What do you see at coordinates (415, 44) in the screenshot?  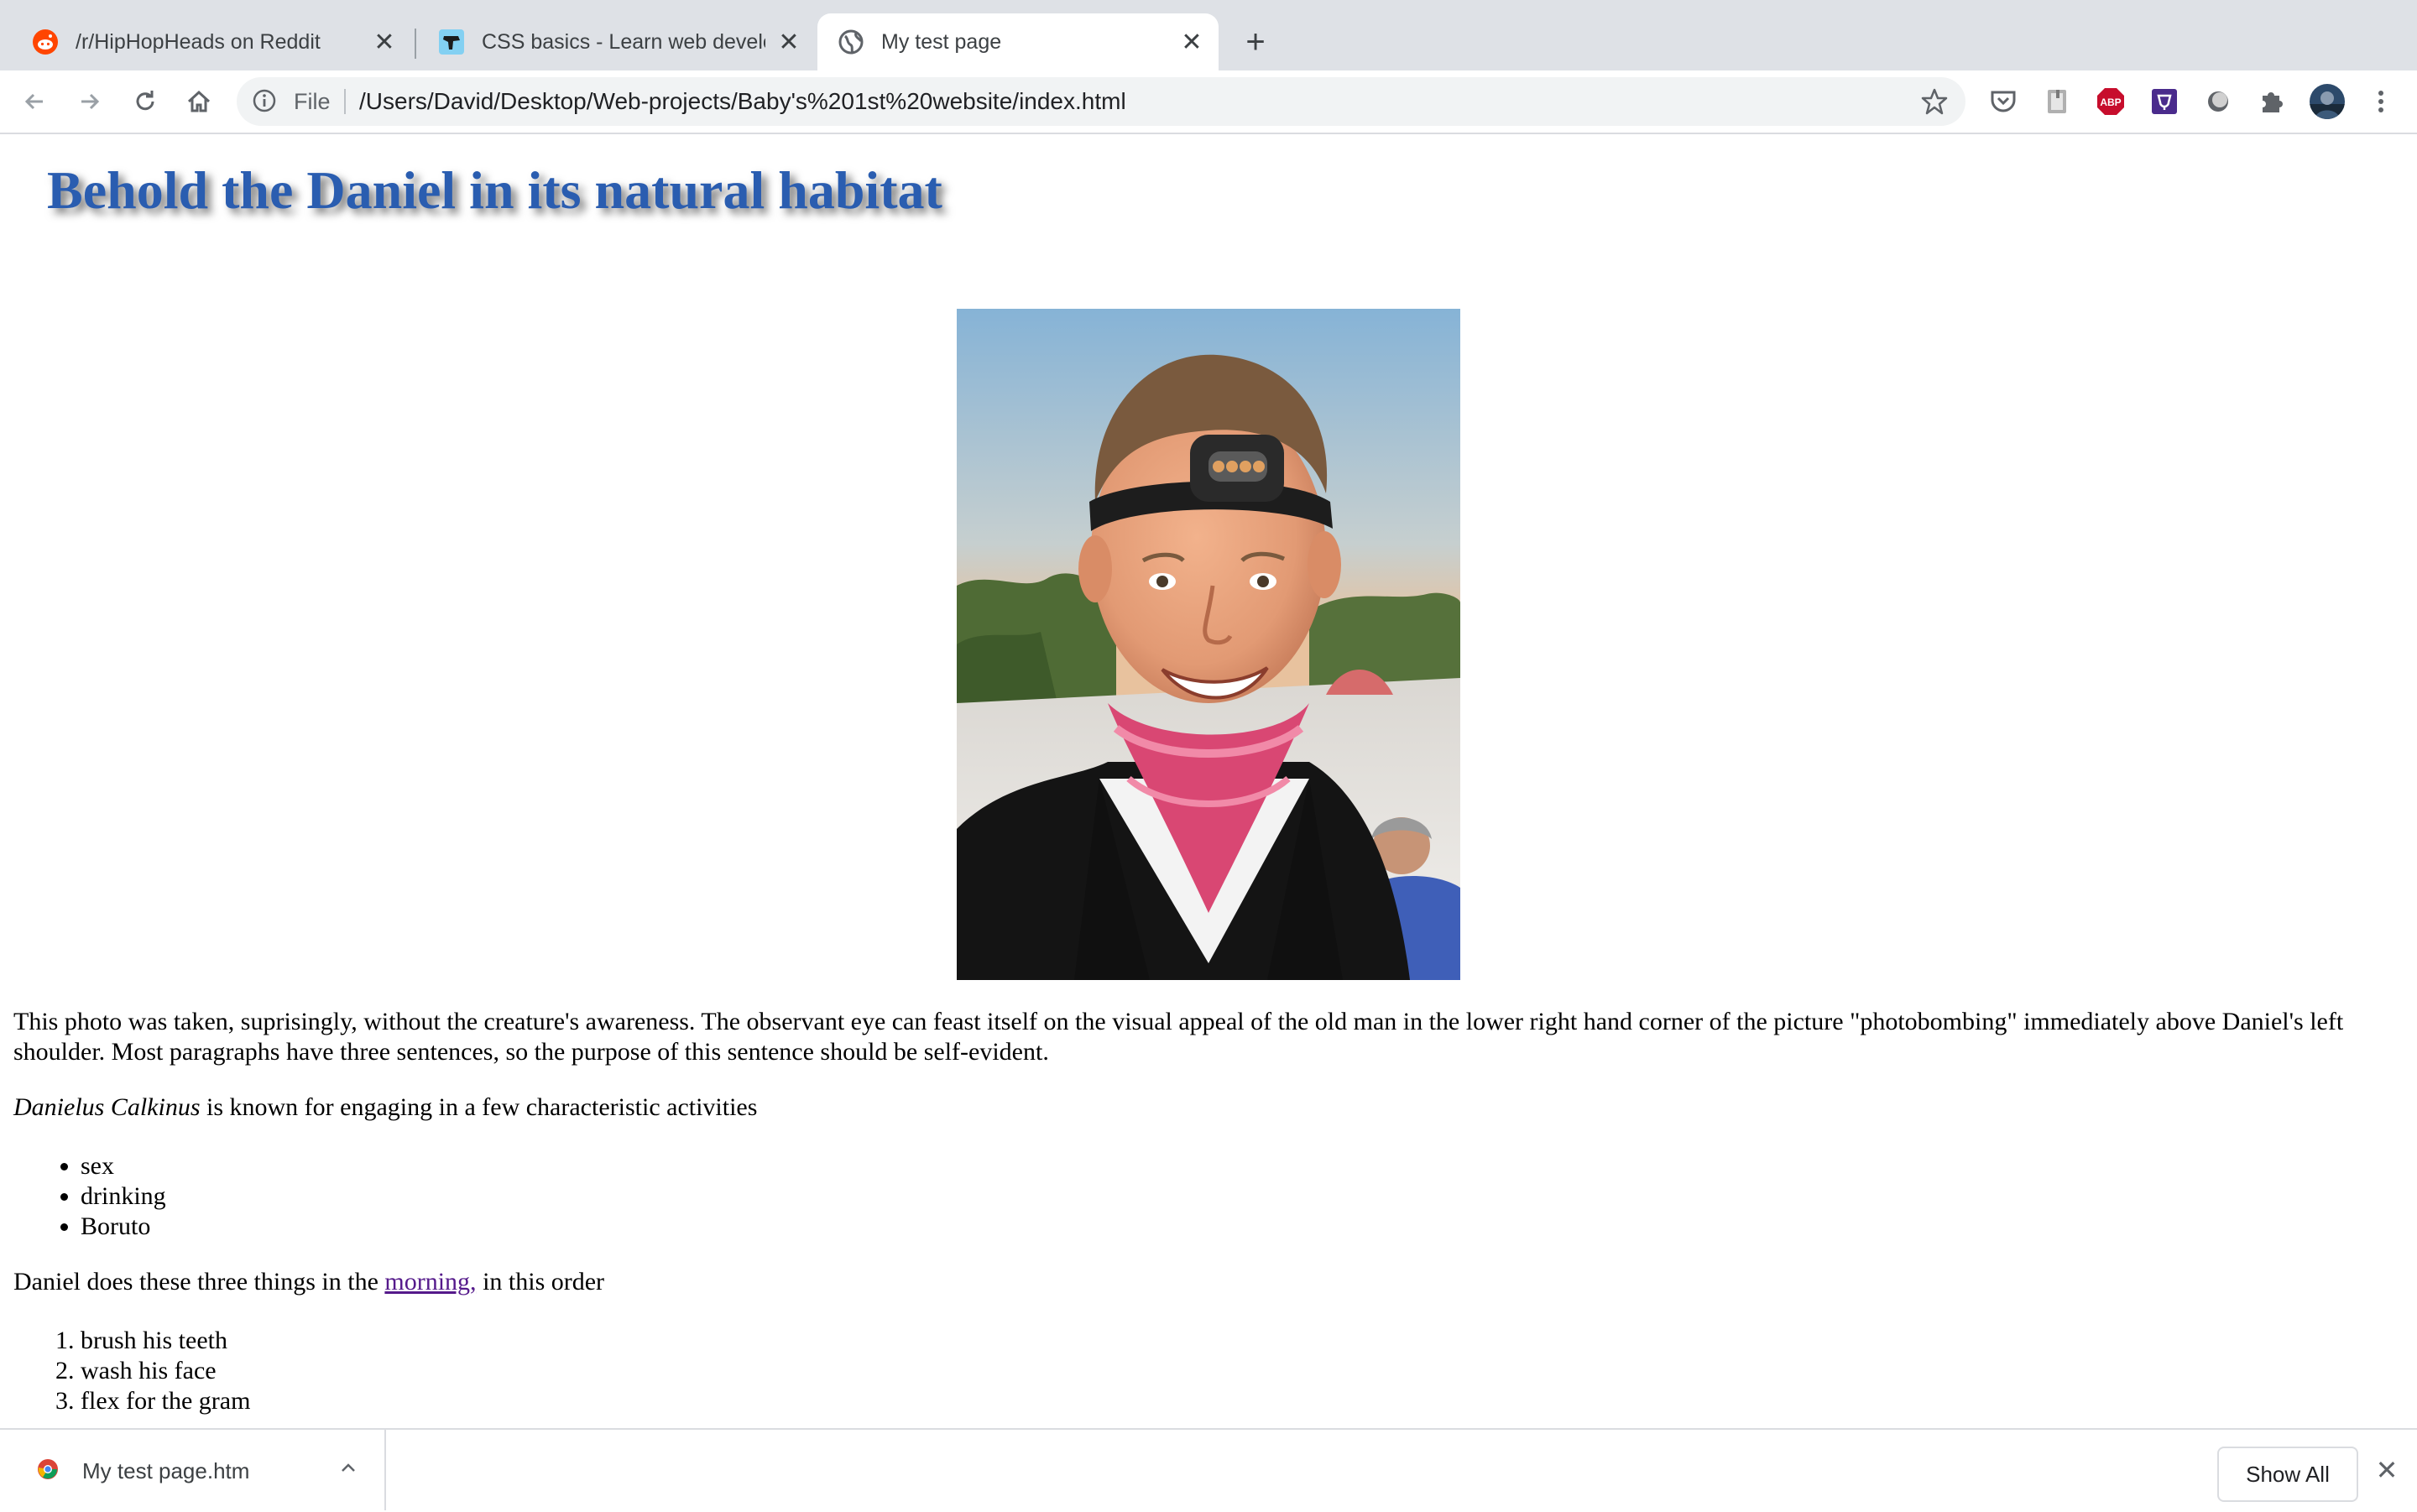 I see `tab-separator` at bounding box center [415, 44].